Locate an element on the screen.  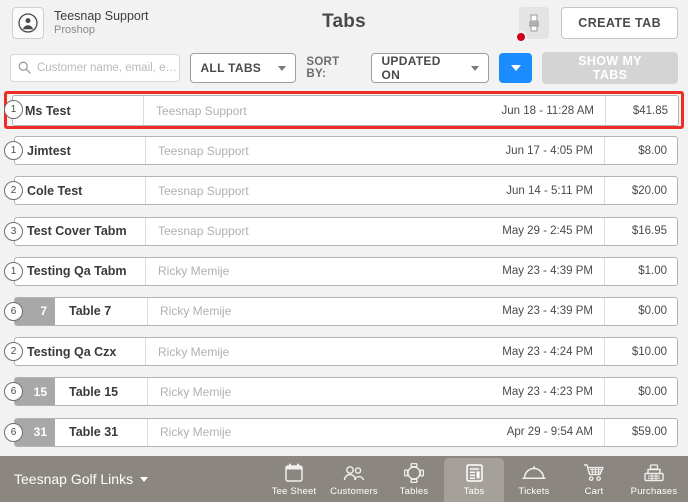
tabs-filter-value: ALL TABS is located at coordinates (231, 68).